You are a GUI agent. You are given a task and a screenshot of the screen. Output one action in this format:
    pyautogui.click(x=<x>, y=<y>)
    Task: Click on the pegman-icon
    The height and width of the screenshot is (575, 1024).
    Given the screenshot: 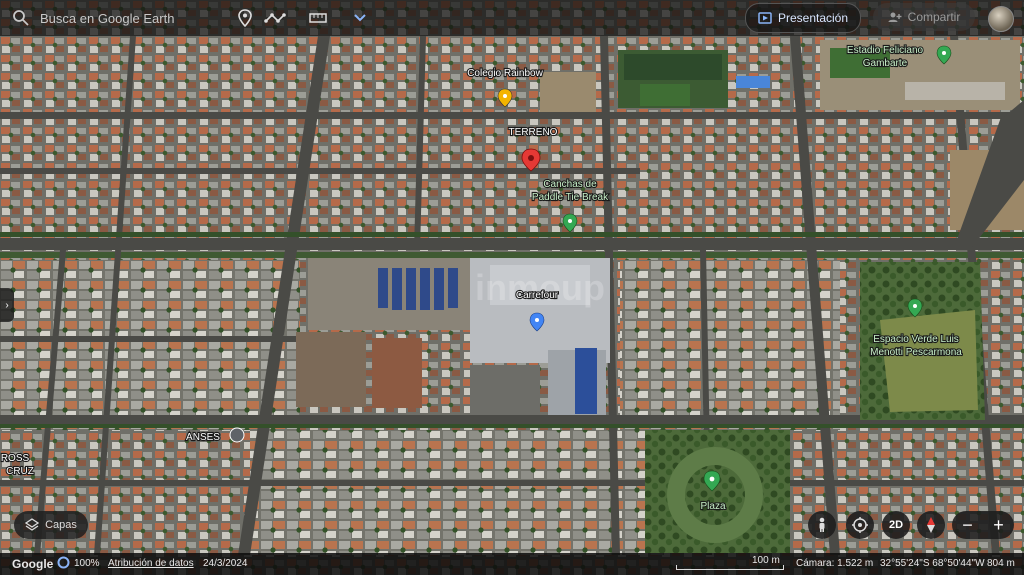 What is the action you would take?
    pyautogui.click(x=822, y=524)
    